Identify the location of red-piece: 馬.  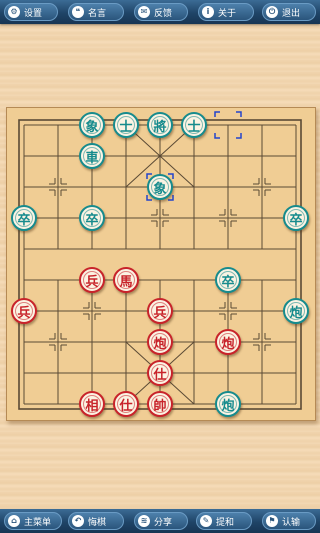
(126, 280).